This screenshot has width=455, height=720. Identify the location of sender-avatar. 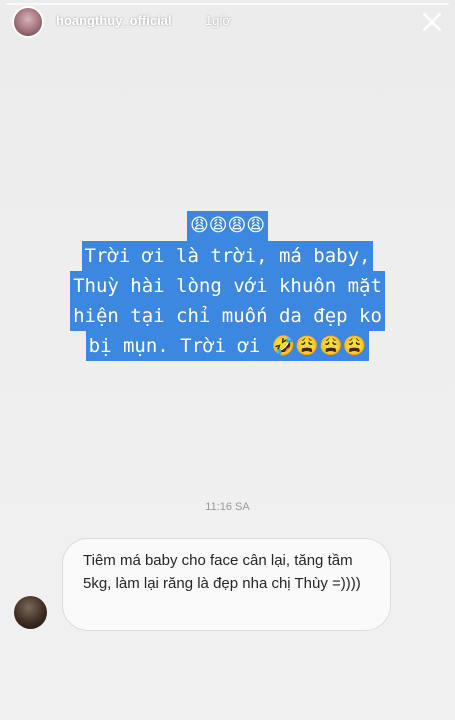
(30, 612).